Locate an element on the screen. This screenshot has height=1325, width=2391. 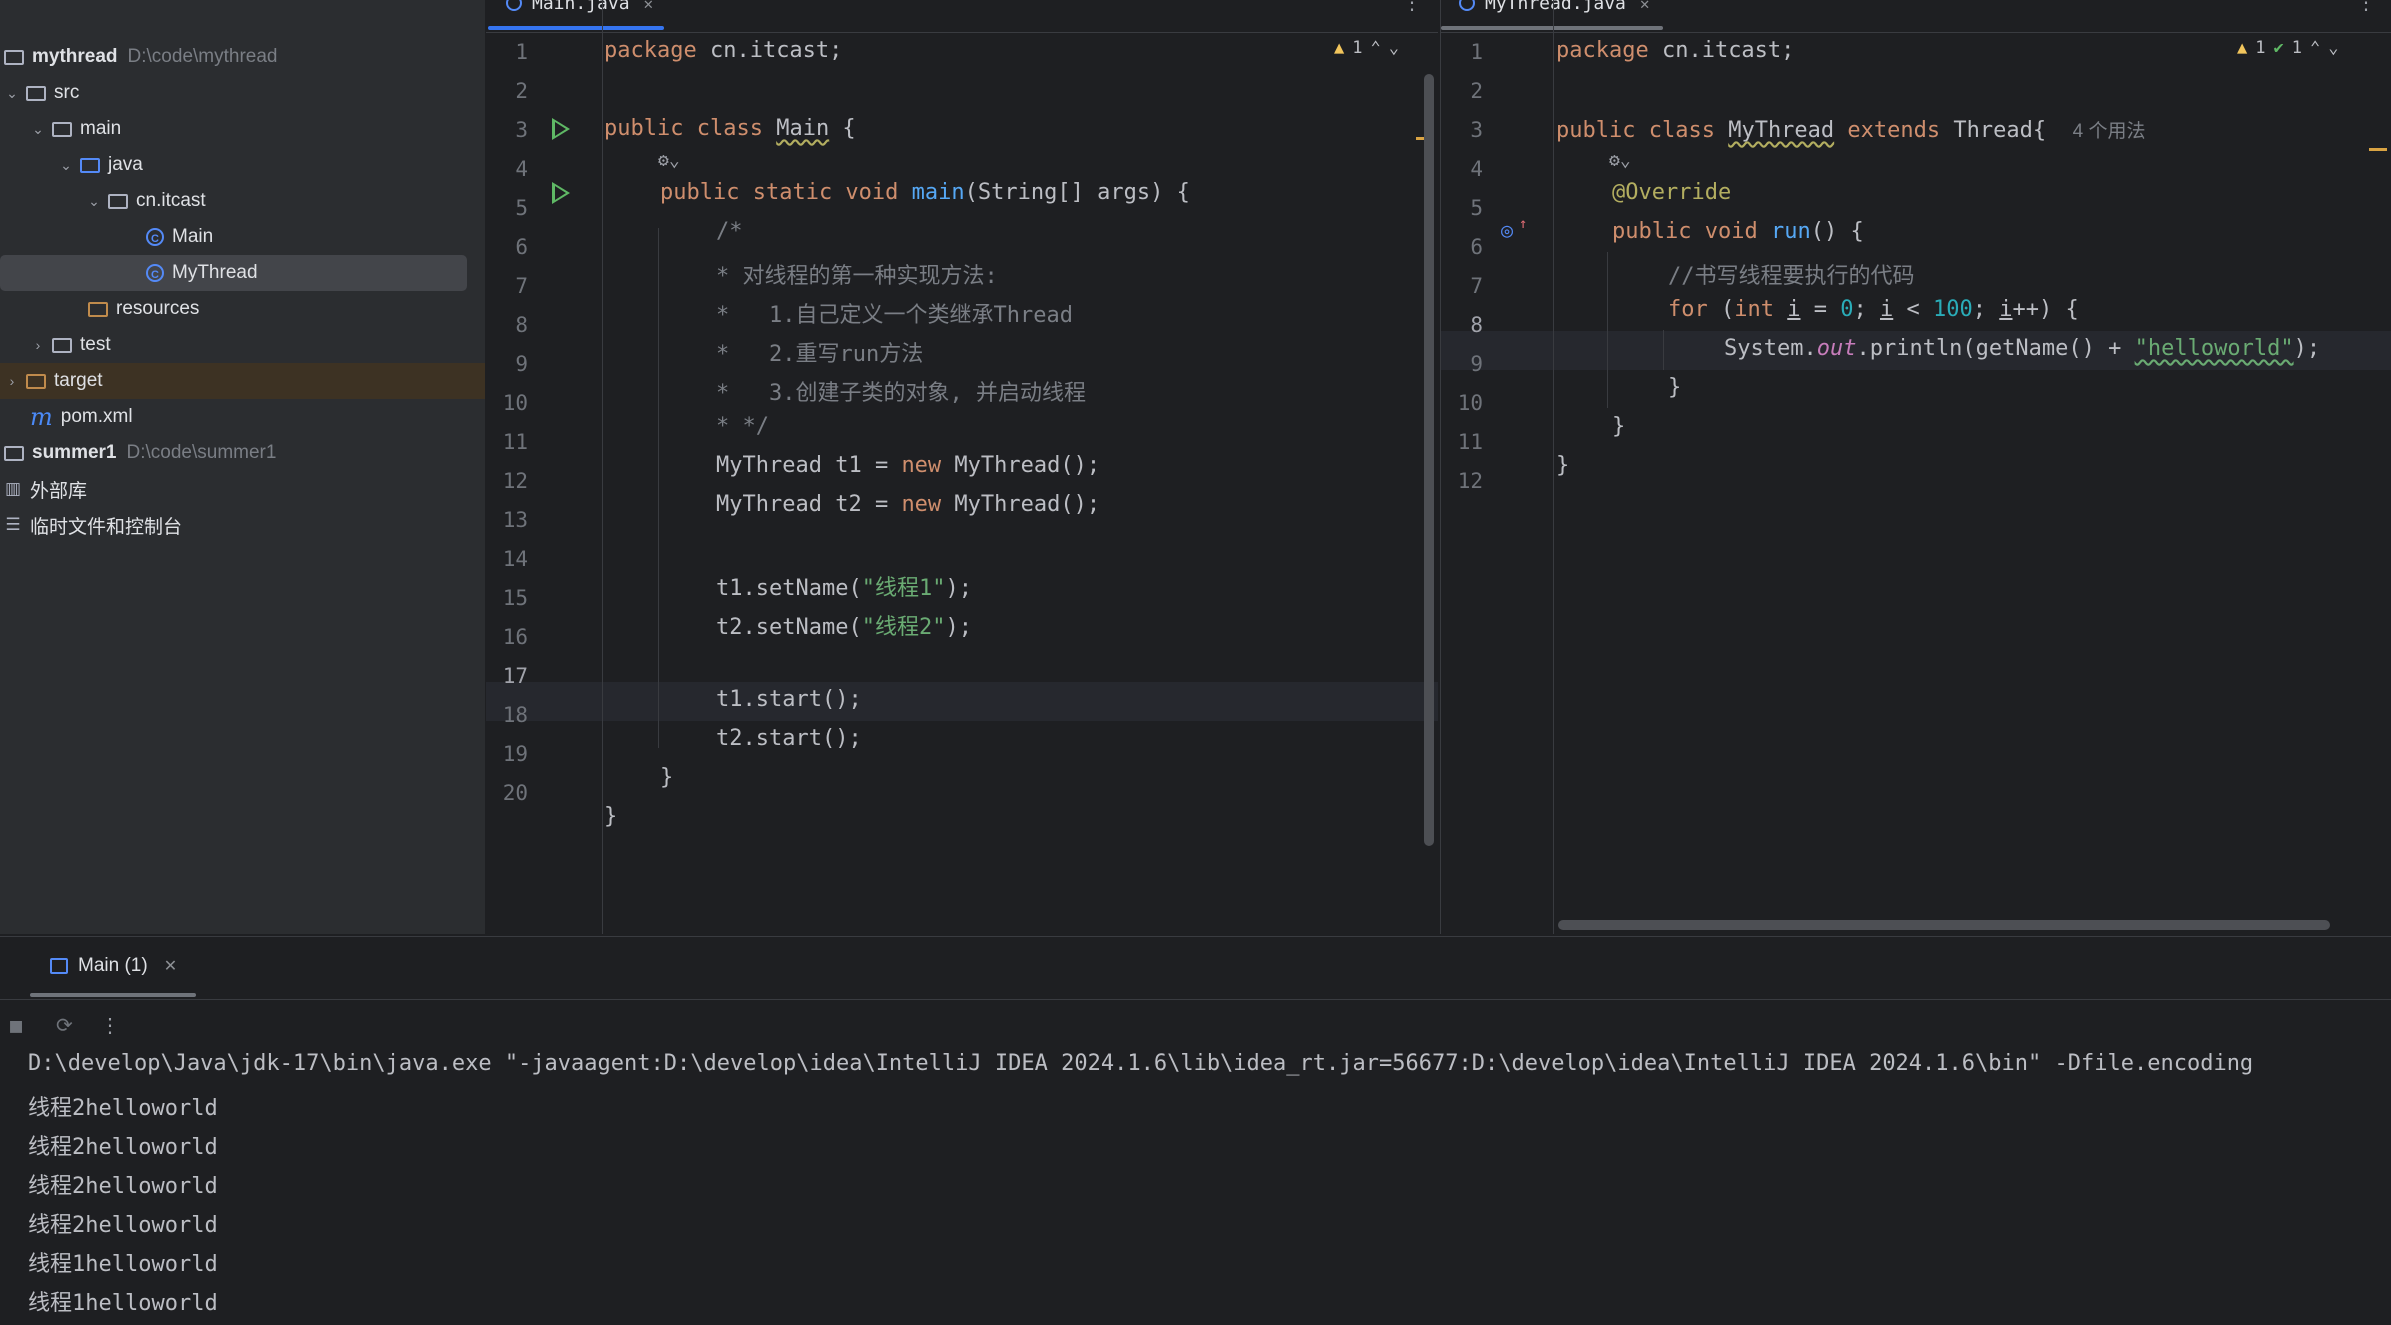
tree-item-label: src is located at coordinates (67, 92).